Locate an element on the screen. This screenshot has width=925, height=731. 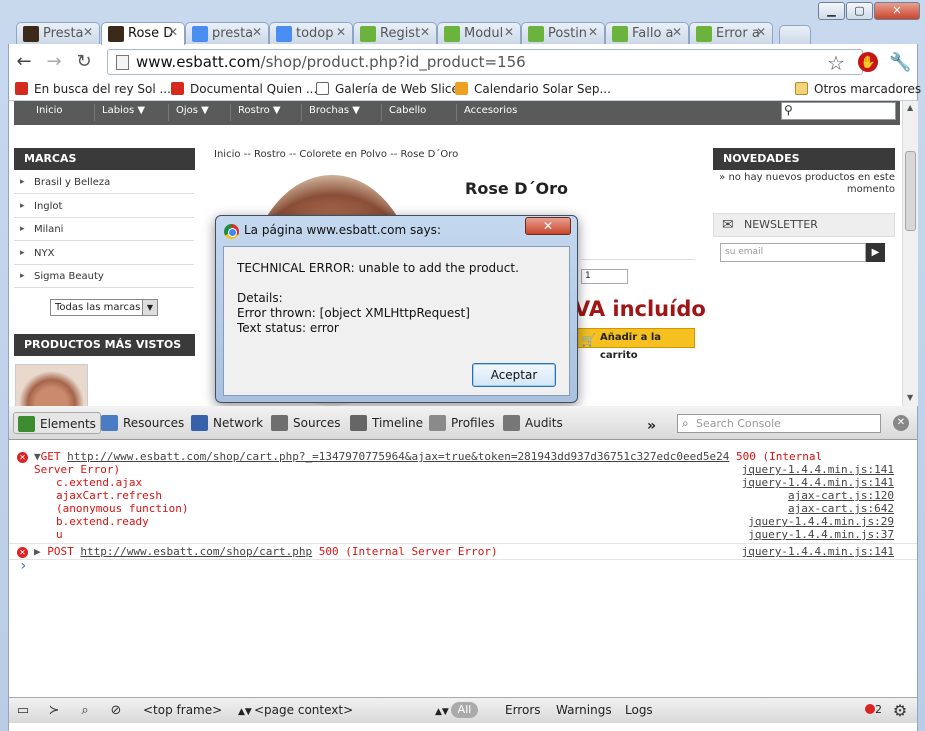
filter-logs: Logs is located at coordinates (639, 710).